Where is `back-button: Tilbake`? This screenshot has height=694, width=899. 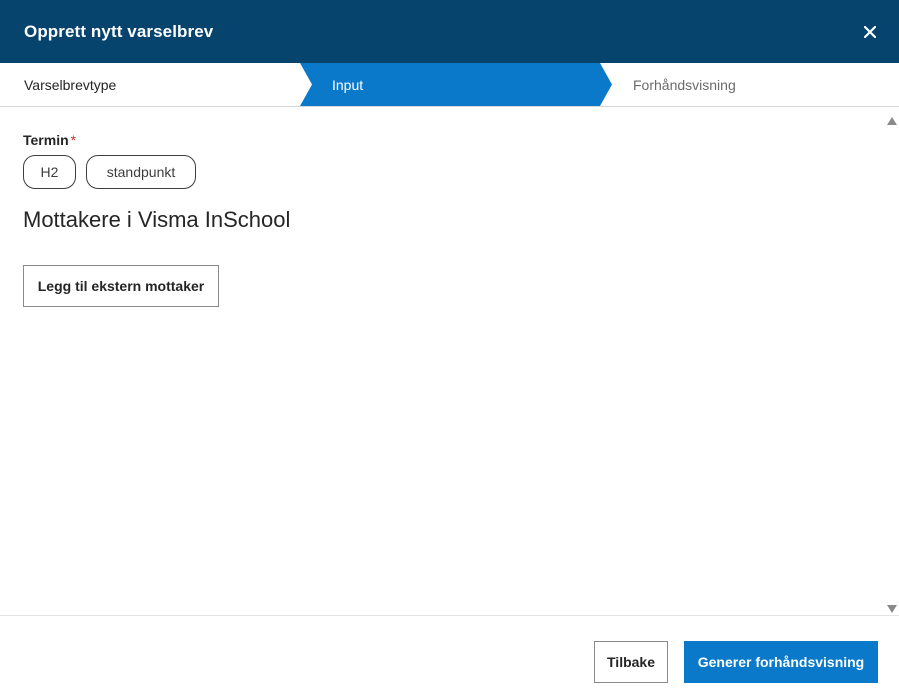
back-button: Tilbake is located at coordinates (631, 662).